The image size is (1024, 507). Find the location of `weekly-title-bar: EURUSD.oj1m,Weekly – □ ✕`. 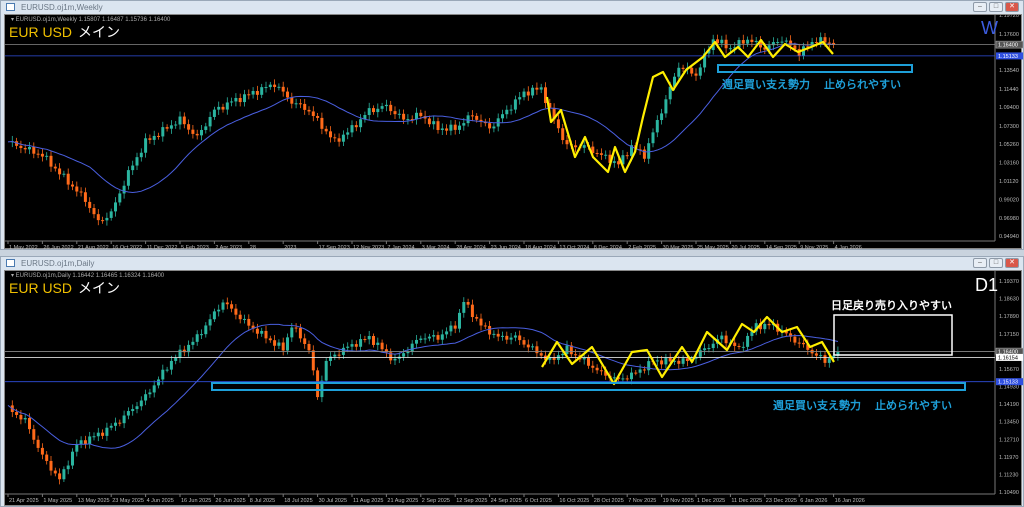

weekly-title-bar: EURUSD.oj1m,Weekly – □ ✕ is located at coordinates (512, 7).